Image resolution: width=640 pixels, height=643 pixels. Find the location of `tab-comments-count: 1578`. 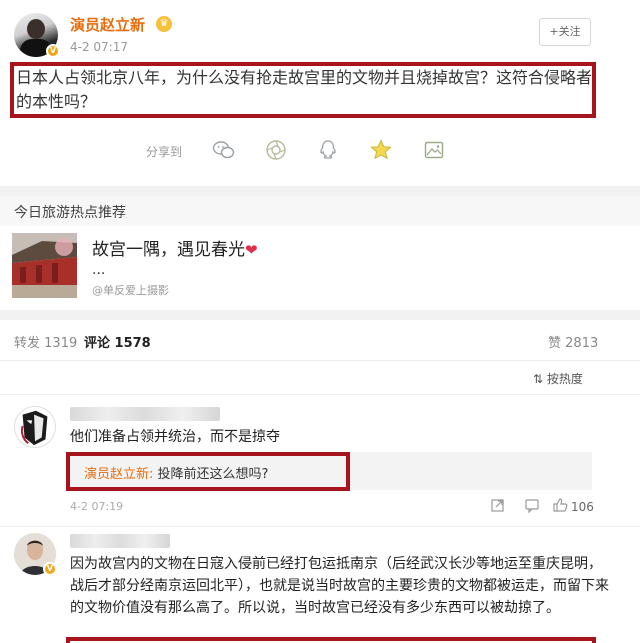

tab-comments-count: 1578 is located at coordinates (132, 343).